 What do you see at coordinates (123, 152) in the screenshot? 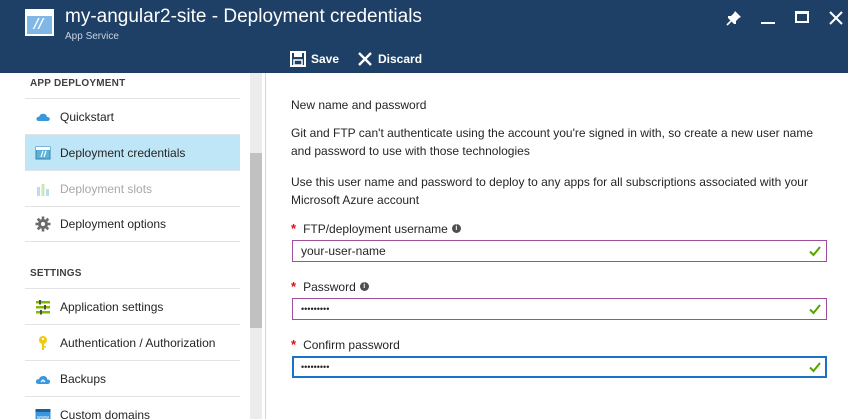
I see `menu-item-label: Deployment credentials` at bounding box center [123, 152].